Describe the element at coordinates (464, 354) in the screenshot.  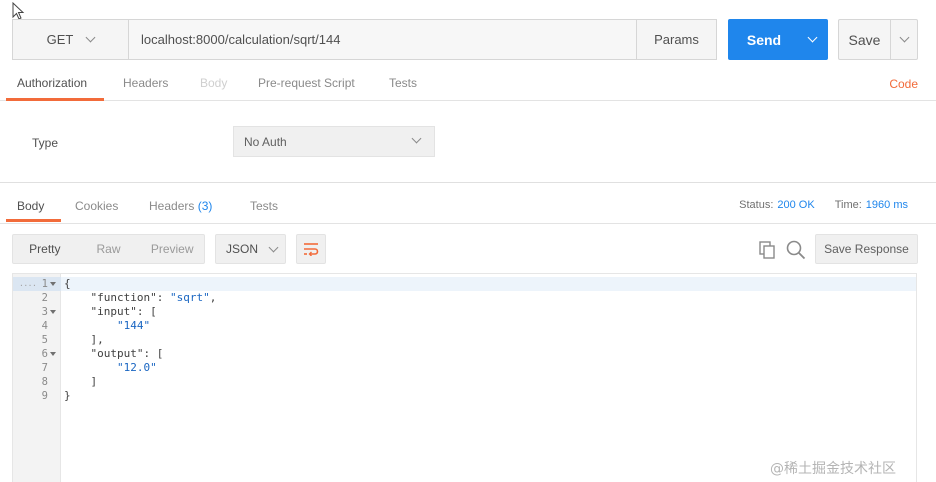
I see `code-line: 6 "output": [` at that location.